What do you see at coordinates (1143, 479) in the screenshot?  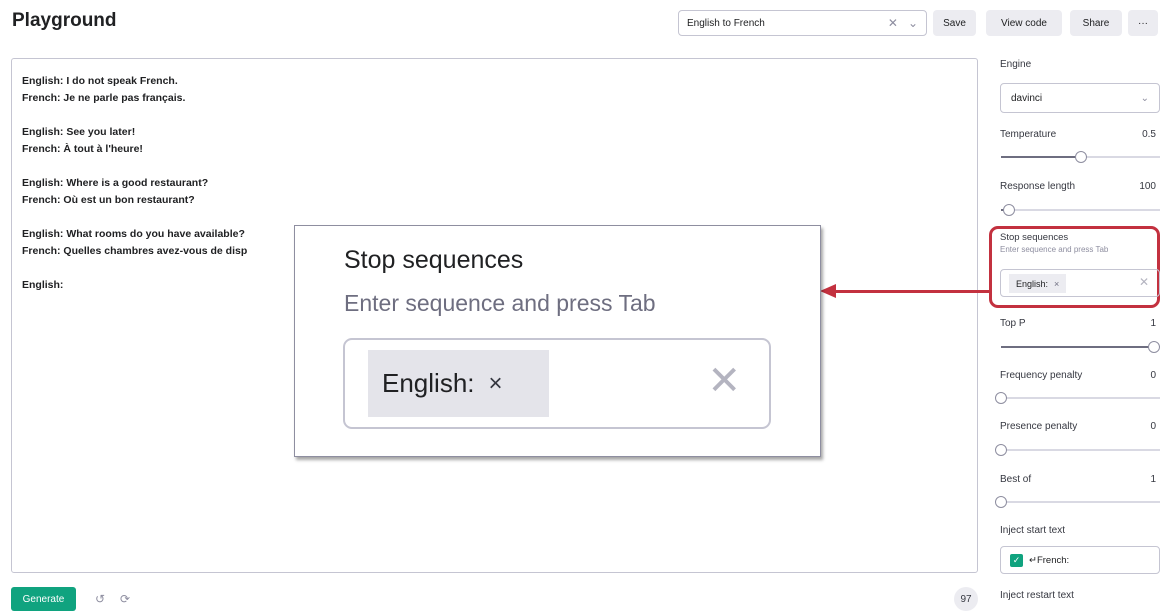 I see `best-of-value: 1` at bounding box center [1143, 479].